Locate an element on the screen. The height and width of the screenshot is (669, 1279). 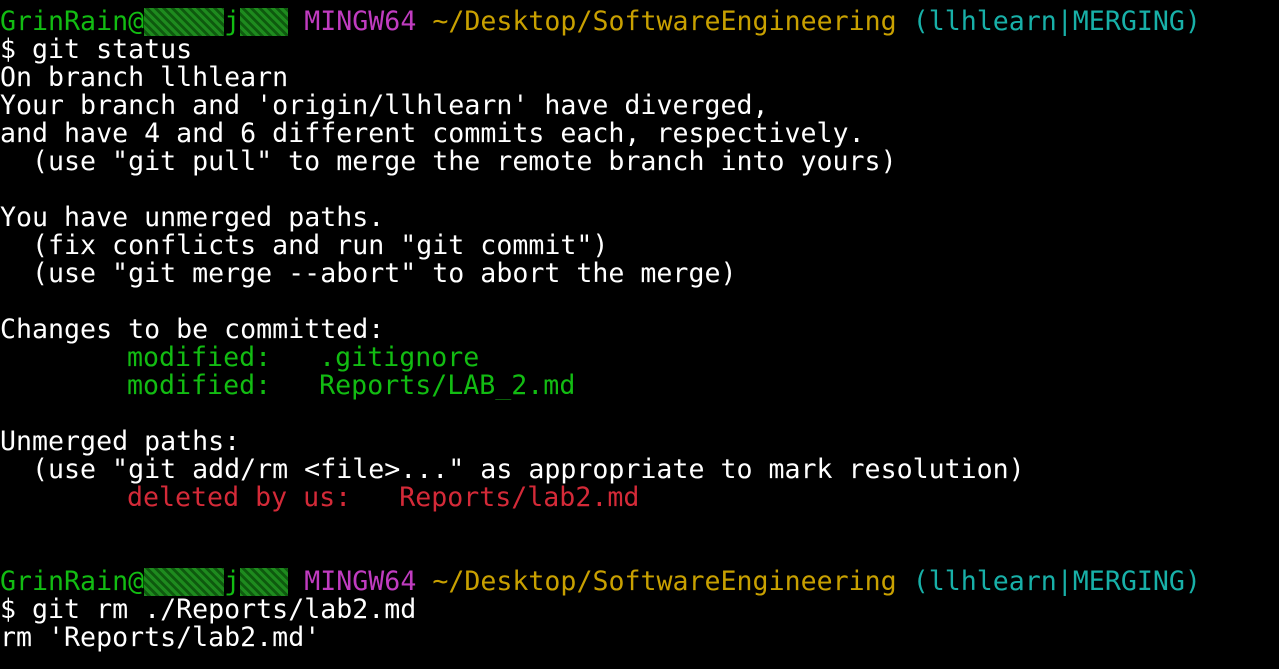
hint-line: (fix conflicts and run "git commit") is located at coordinates (320, 246).